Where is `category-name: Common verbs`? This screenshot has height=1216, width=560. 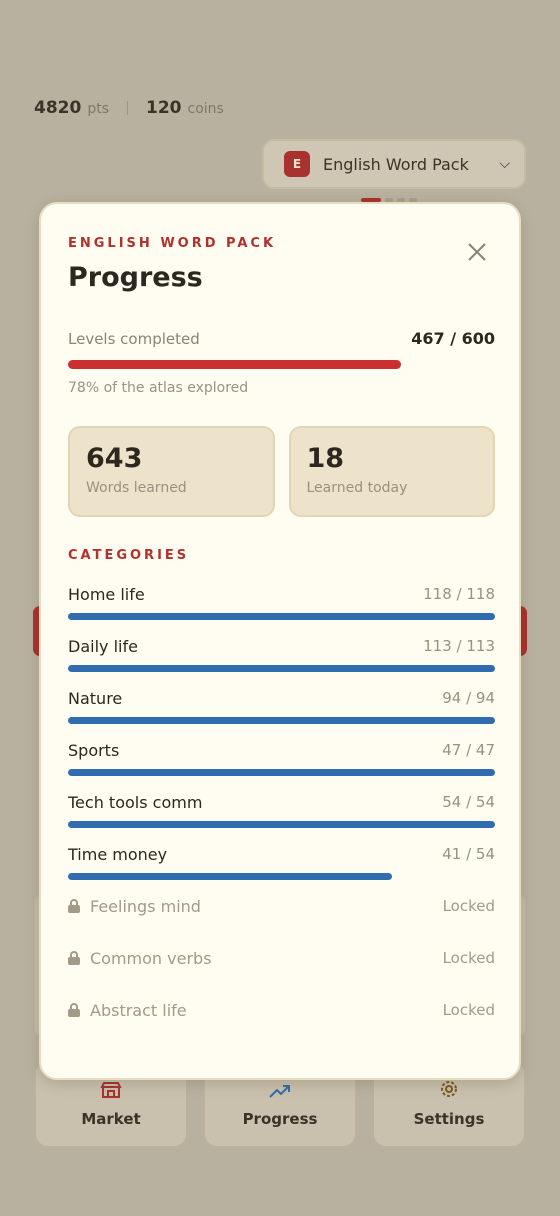 category-name: Common verbs is located at coordinates (151, 958).